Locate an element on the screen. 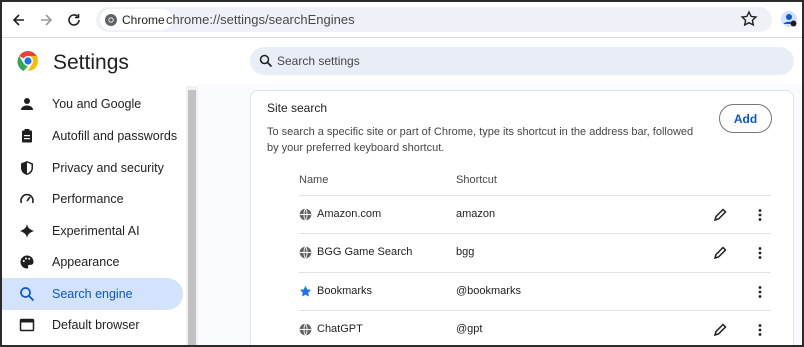 The image size is (804, 347). sidebar-item-autofill: Autofill and passwords is located at coordinates (92, 136).